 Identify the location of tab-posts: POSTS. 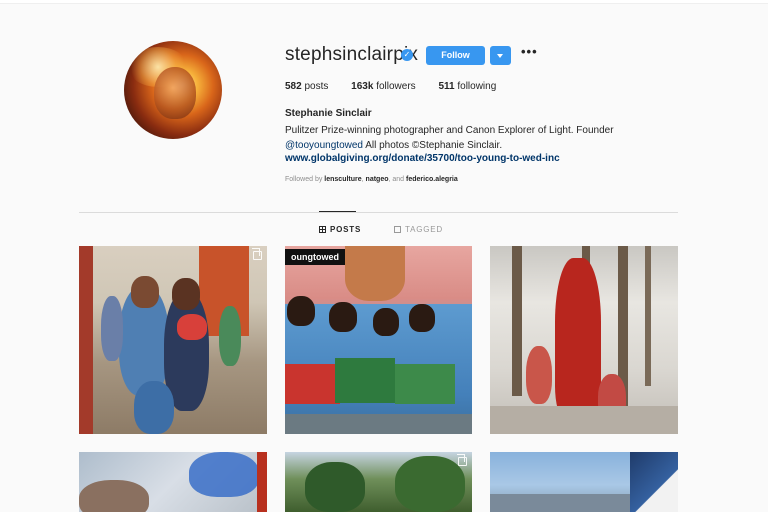
(340, 229).